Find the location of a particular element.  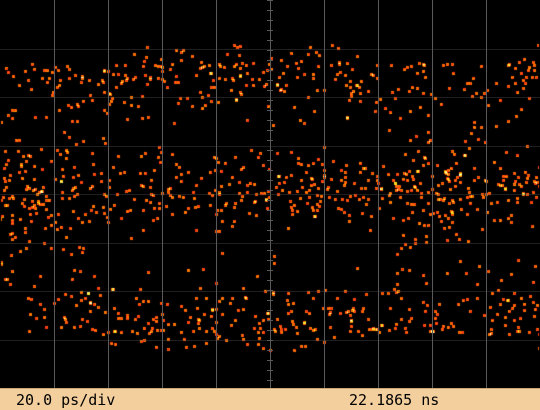

horizontal-position-readout: 22.1865 ns is located at coordinates (394, 400).